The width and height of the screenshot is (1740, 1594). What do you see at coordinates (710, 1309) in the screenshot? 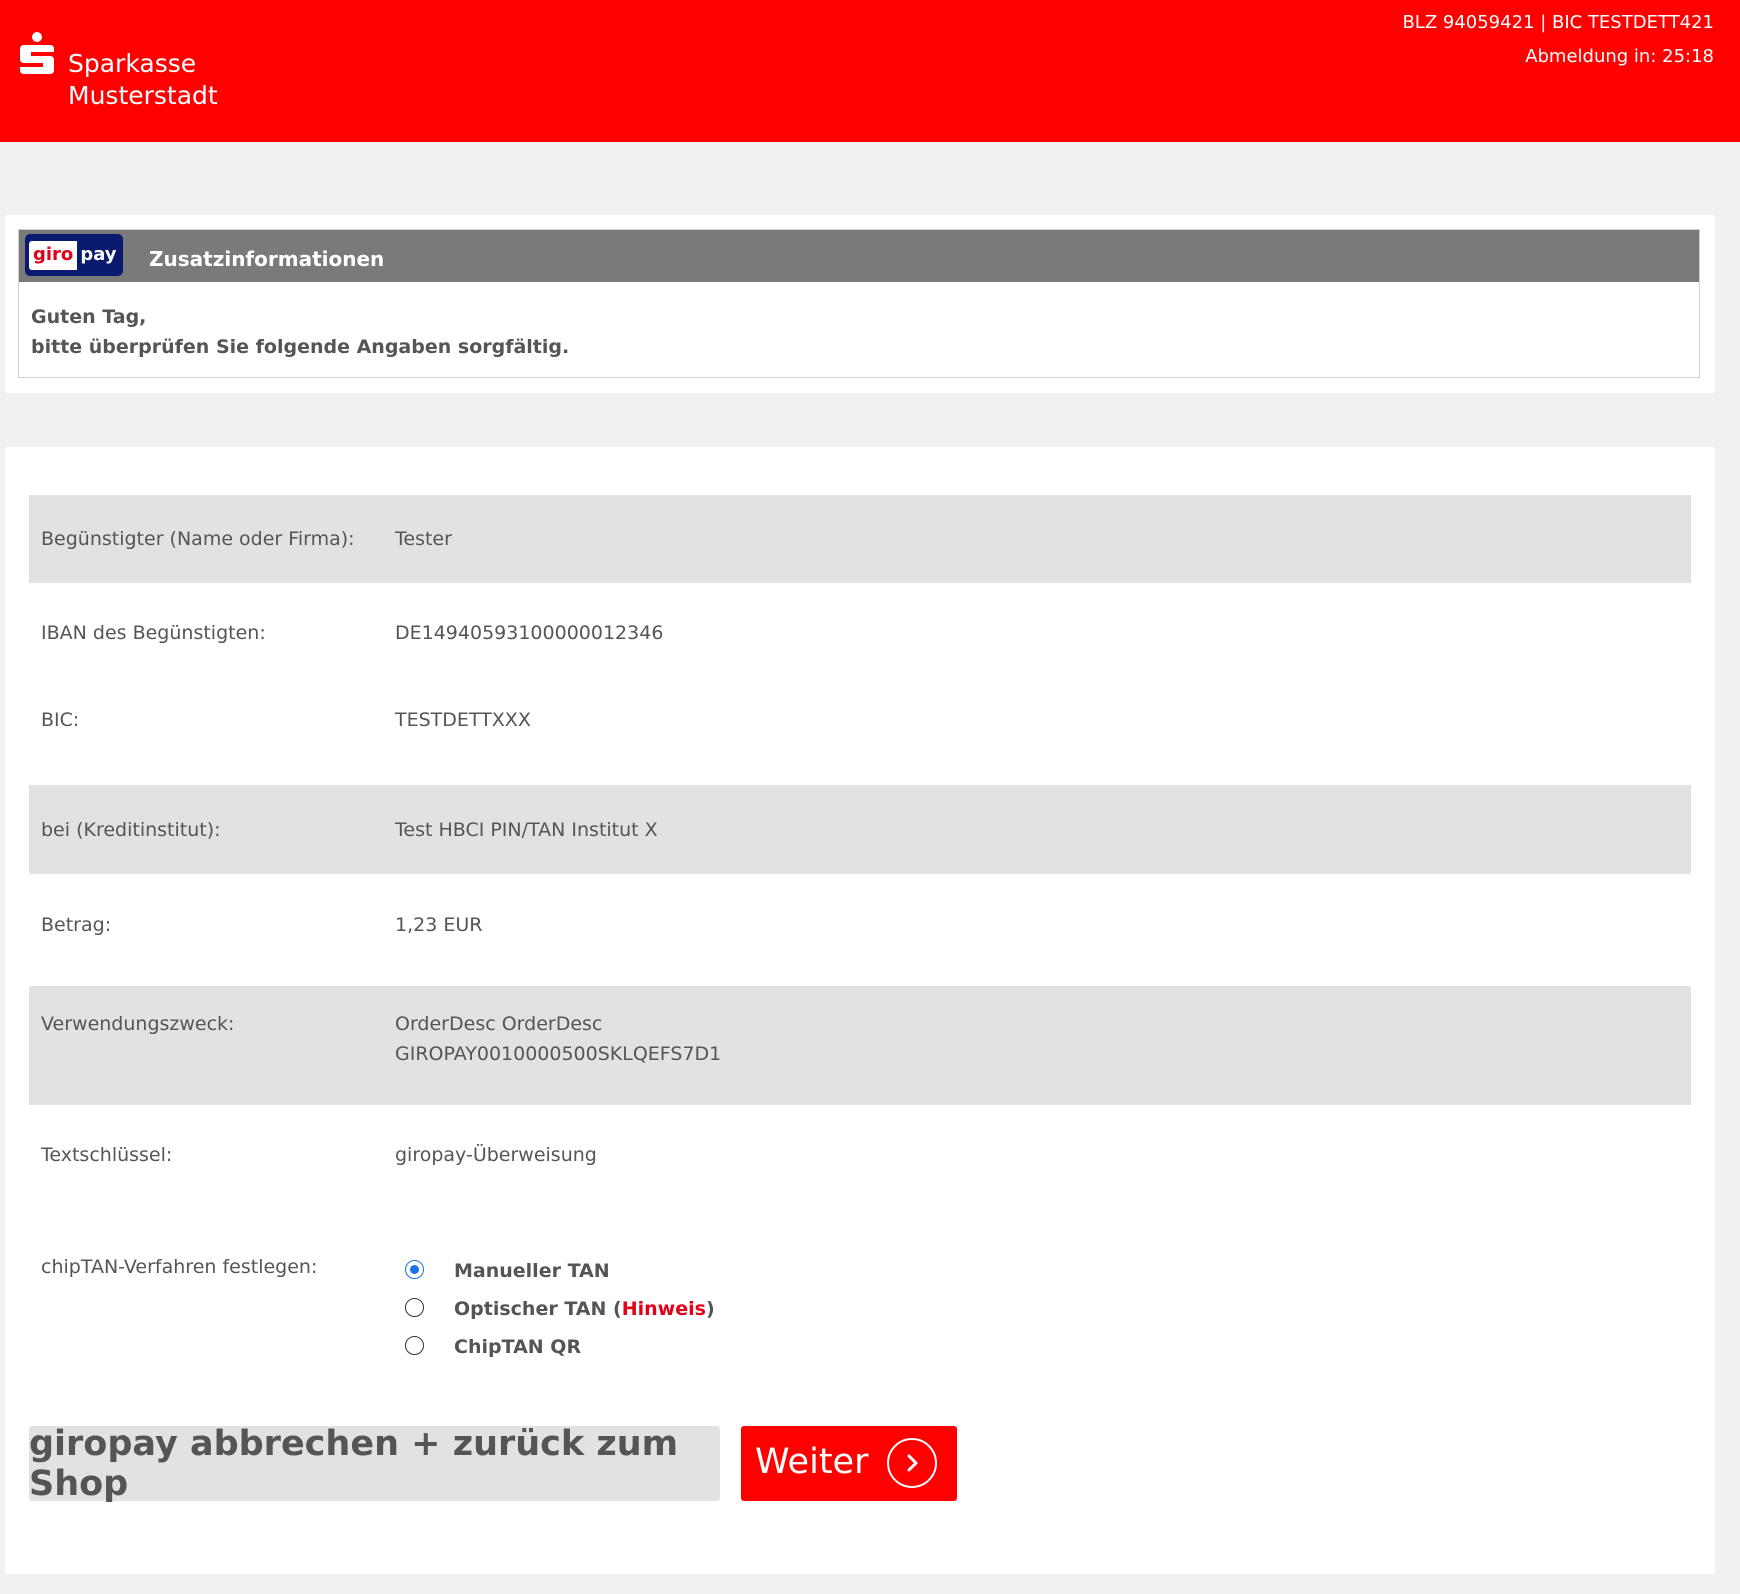
I see `hint-close-paren: )` at bounding box center [710, 1309].